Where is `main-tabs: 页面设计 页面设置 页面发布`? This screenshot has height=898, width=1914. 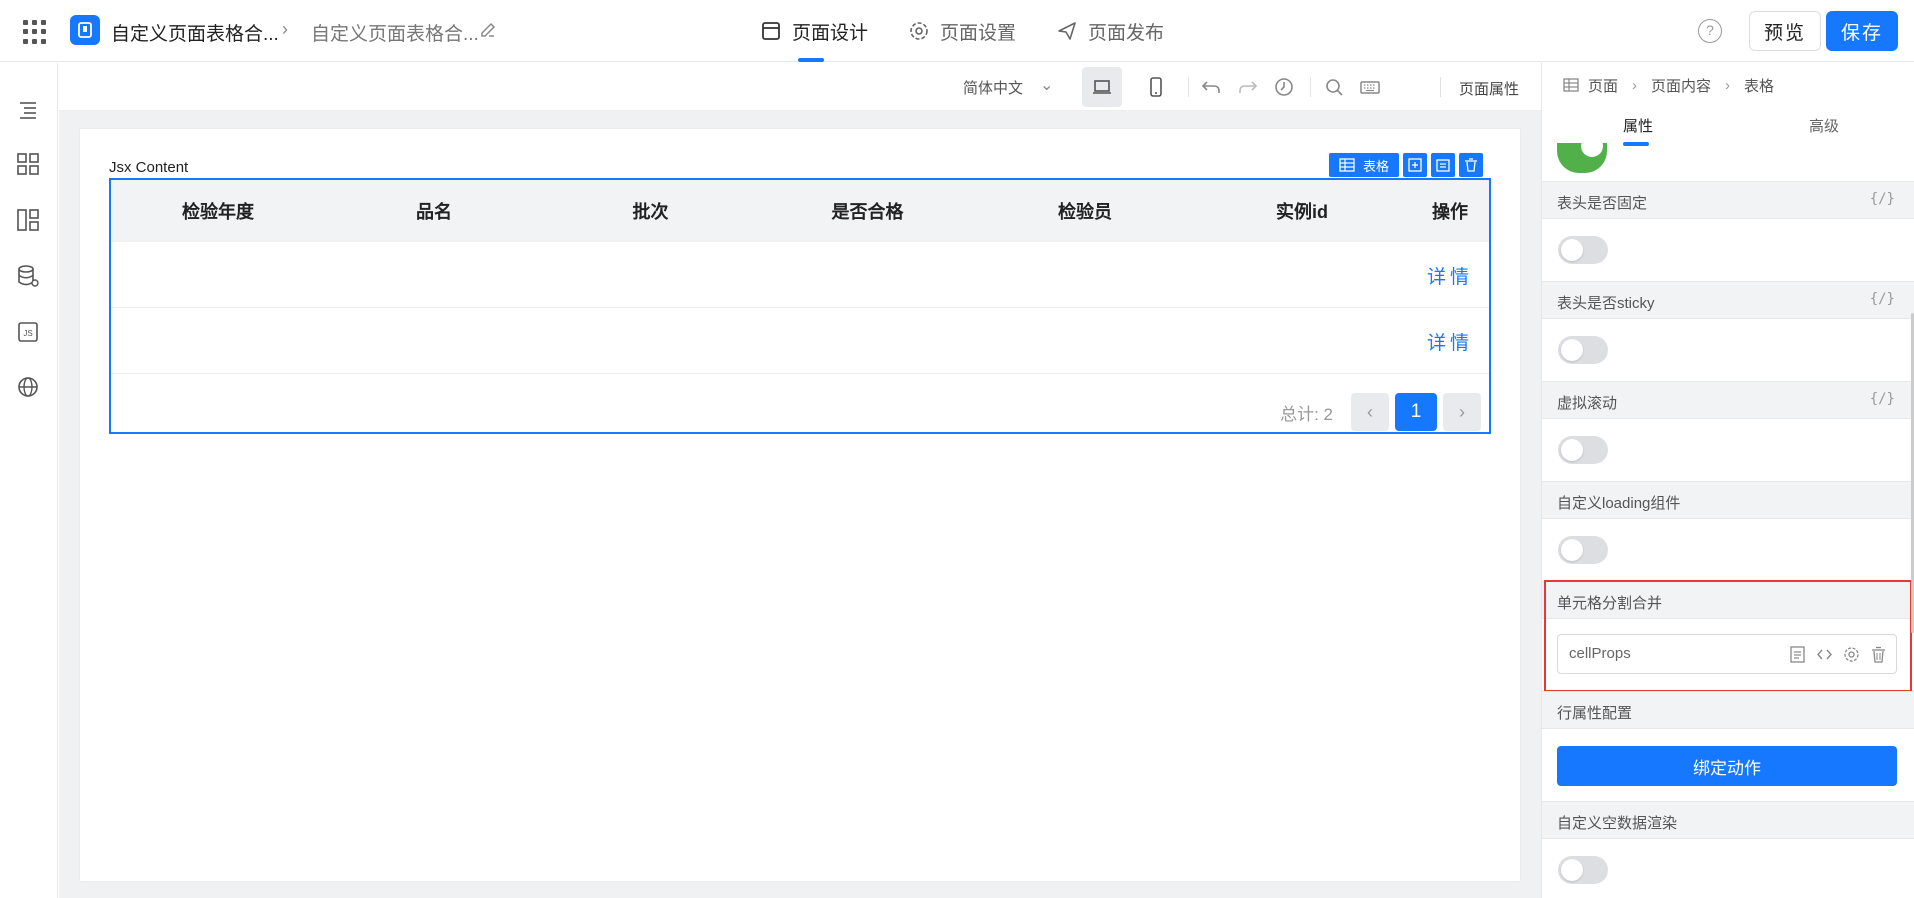
main-tabs: 页面设计 页面设置 页面发布 is located at coordinates (962, 31).